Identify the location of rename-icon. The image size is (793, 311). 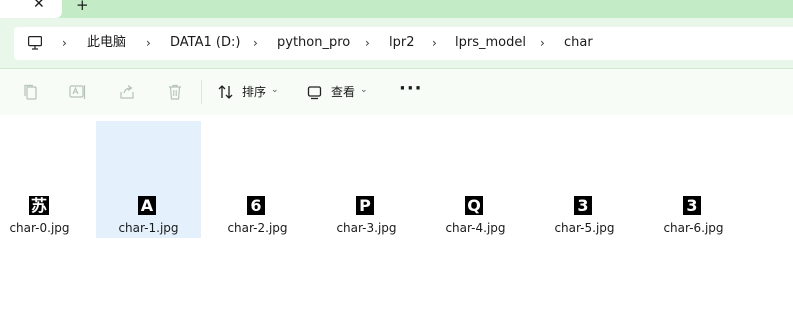
(78, 92).